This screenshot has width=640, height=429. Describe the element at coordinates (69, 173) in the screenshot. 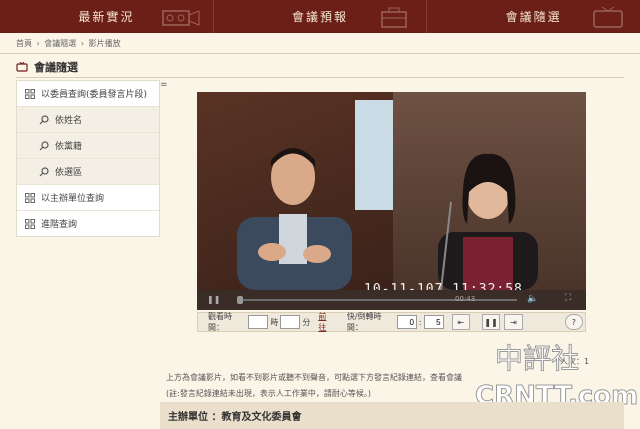

I see `sidebar-item-label: 依選區` at that location.